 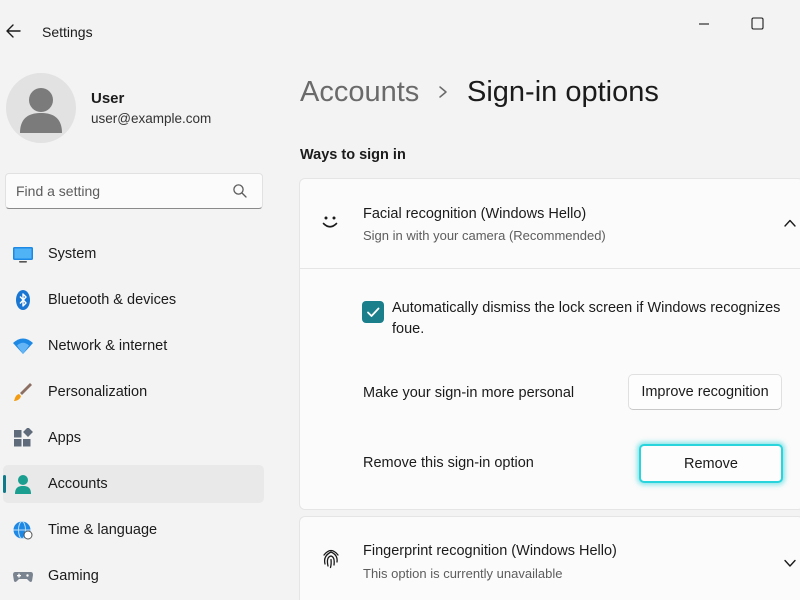 I want to click on facial-recognition-subtitle: Sign in with your camera (Recommended), so click(x=484, y=235).